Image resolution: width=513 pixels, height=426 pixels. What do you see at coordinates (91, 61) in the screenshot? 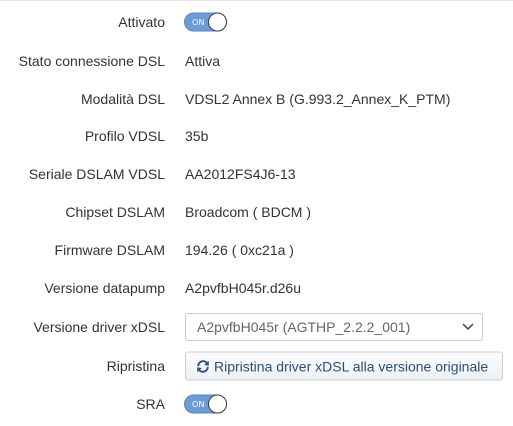
I see `stato-connessione-label: Stato connessione DSL` at bounding box center [91, 61].